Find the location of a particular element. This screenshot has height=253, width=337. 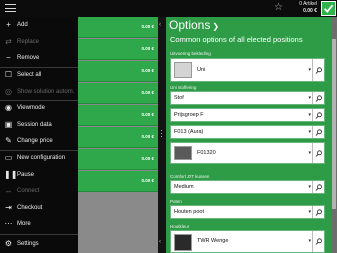

star-icon: ☆ is located at coordinates (278, 8).